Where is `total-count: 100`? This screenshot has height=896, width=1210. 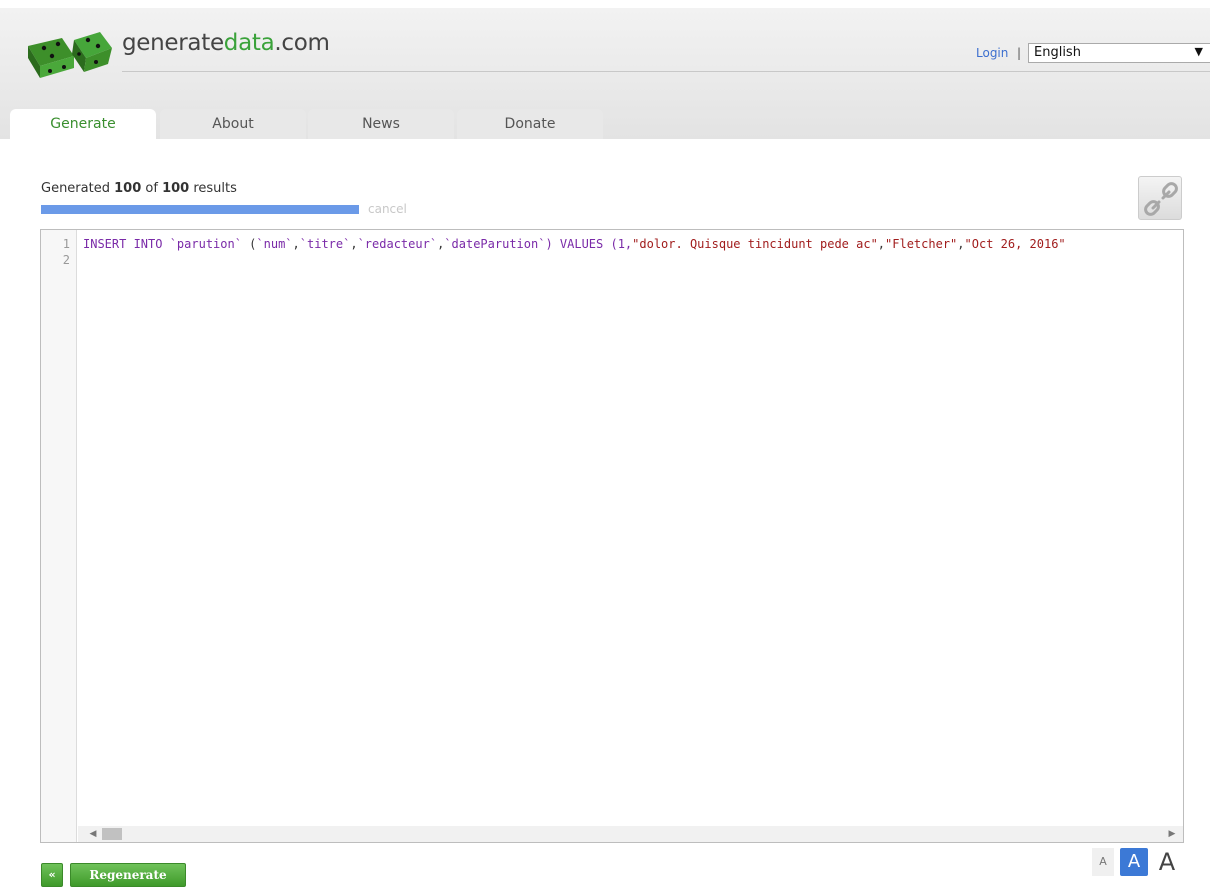
total-count: 100 is located at coordinates (176, 188).